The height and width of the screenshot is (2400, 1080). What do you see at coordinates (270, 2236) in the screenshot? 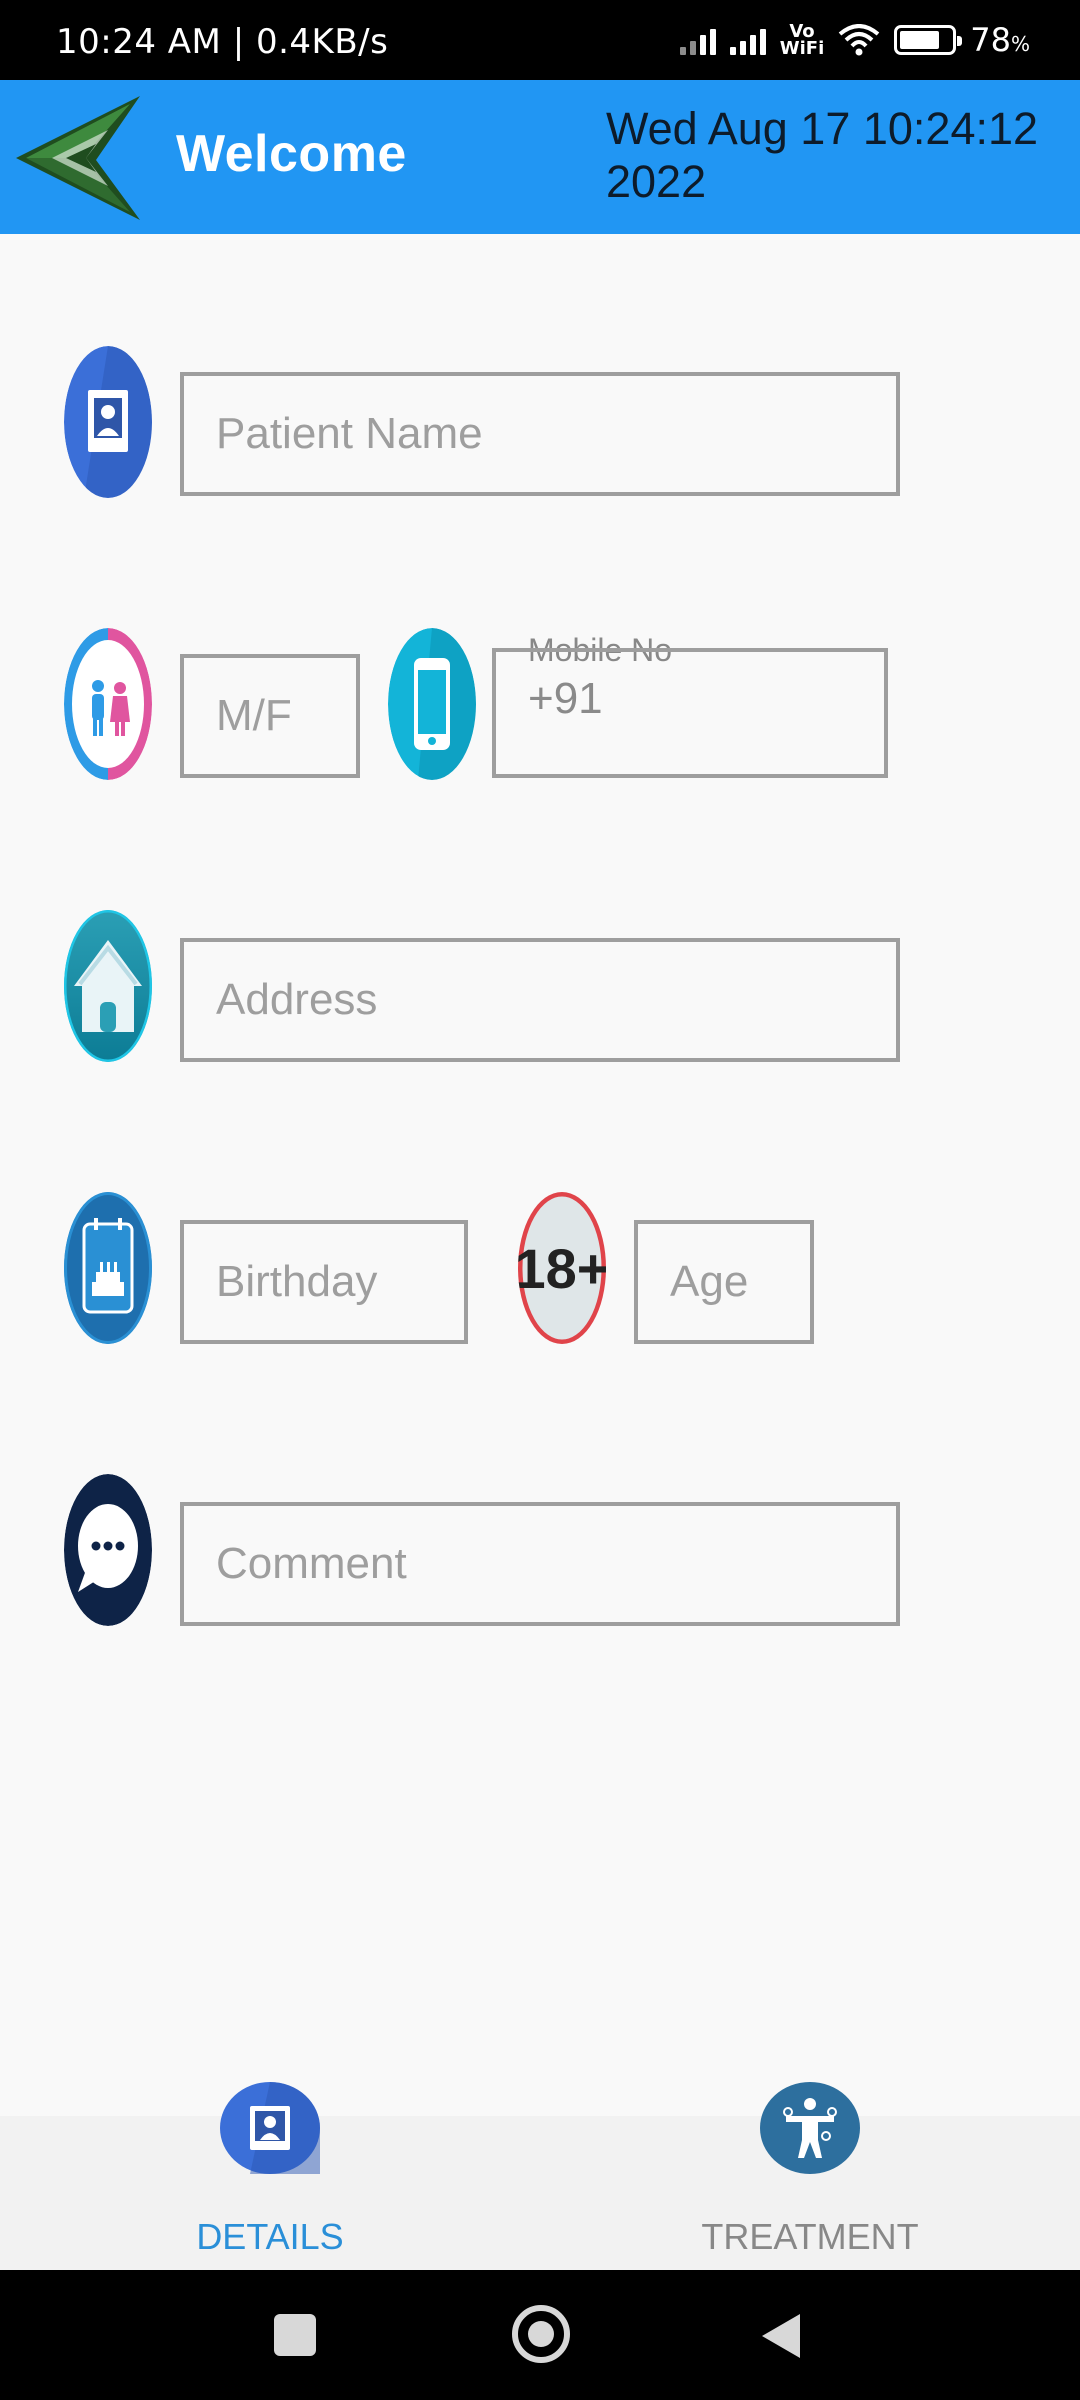
I see `tab-details-label: DETAILS` at bounding box center [270, 2236].